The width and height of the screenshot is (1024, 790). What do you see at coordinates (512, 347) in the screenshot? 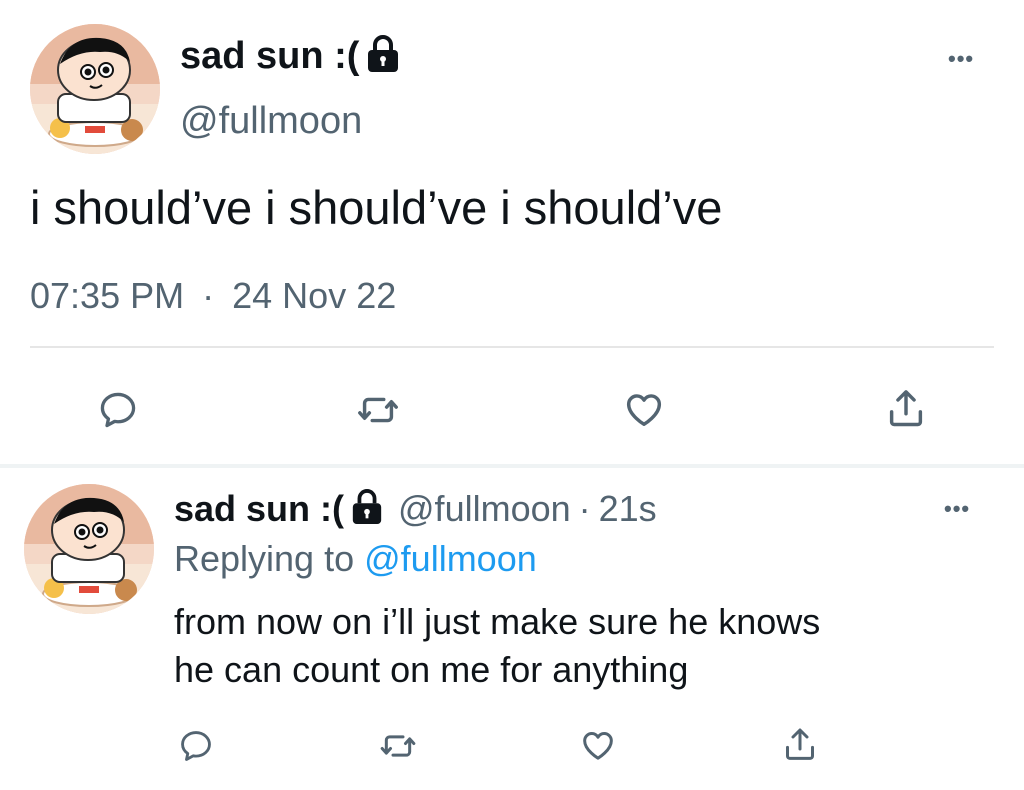
I see `divider` at bounding box center [512, 347].